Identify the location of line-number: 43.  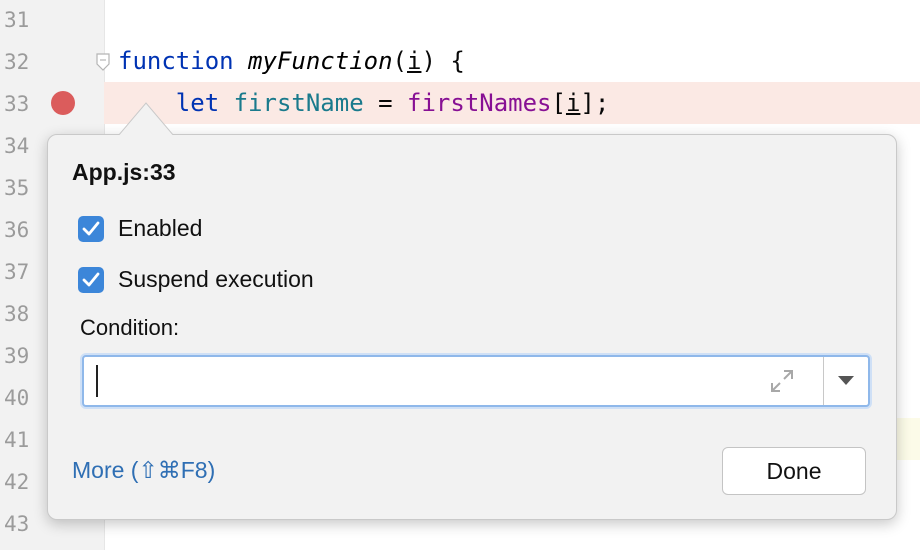
(17, 524).